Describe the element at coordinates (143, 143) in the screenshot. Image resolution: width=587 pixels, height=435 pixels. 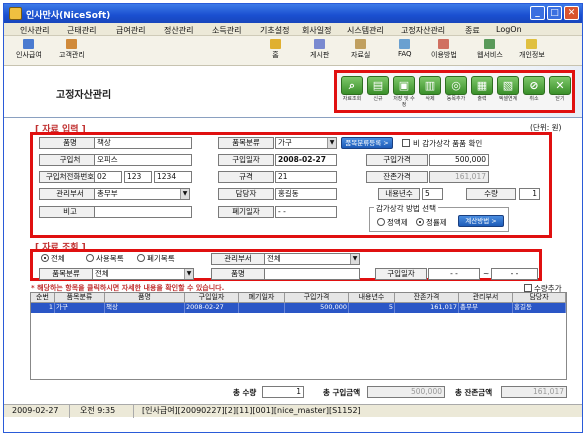
I see `item-name-field: 책상` at that location.